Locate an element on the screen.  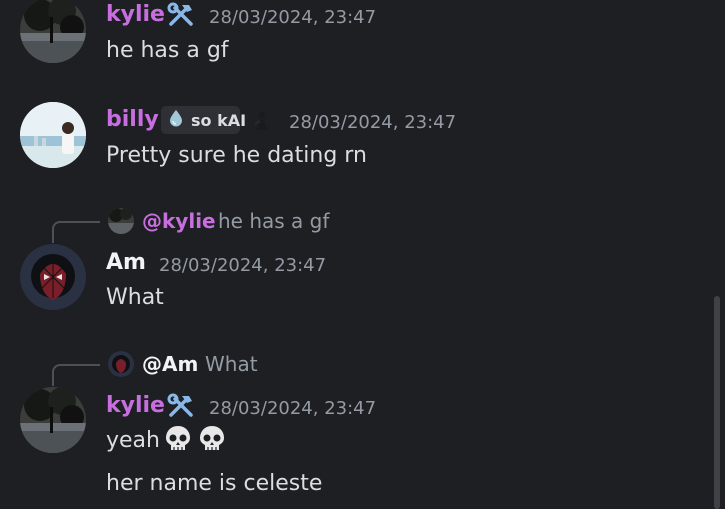
message-text: What is located at coordinates (135, 297).